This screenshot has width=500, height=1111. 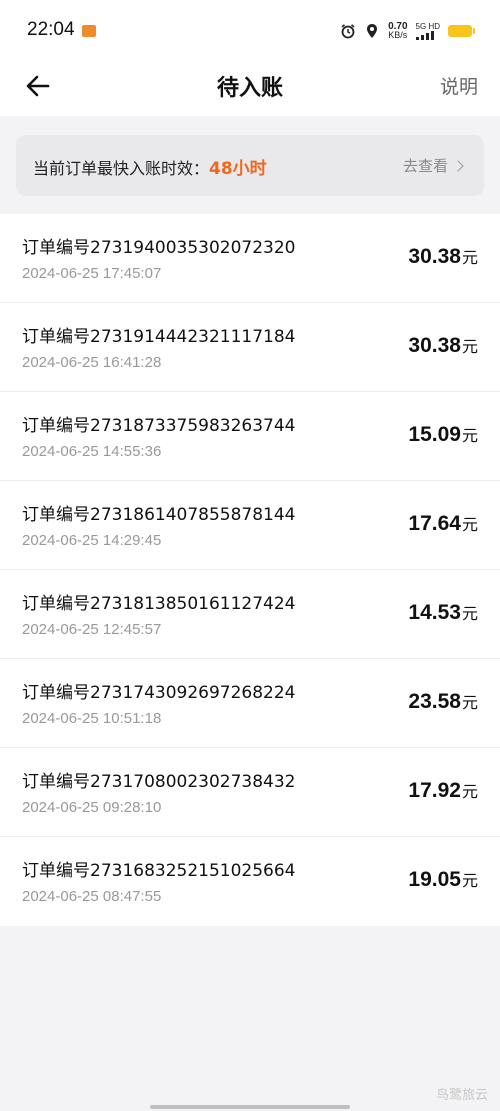 I want to click on order-amount: 17.64元, so click(x=443, y=523).